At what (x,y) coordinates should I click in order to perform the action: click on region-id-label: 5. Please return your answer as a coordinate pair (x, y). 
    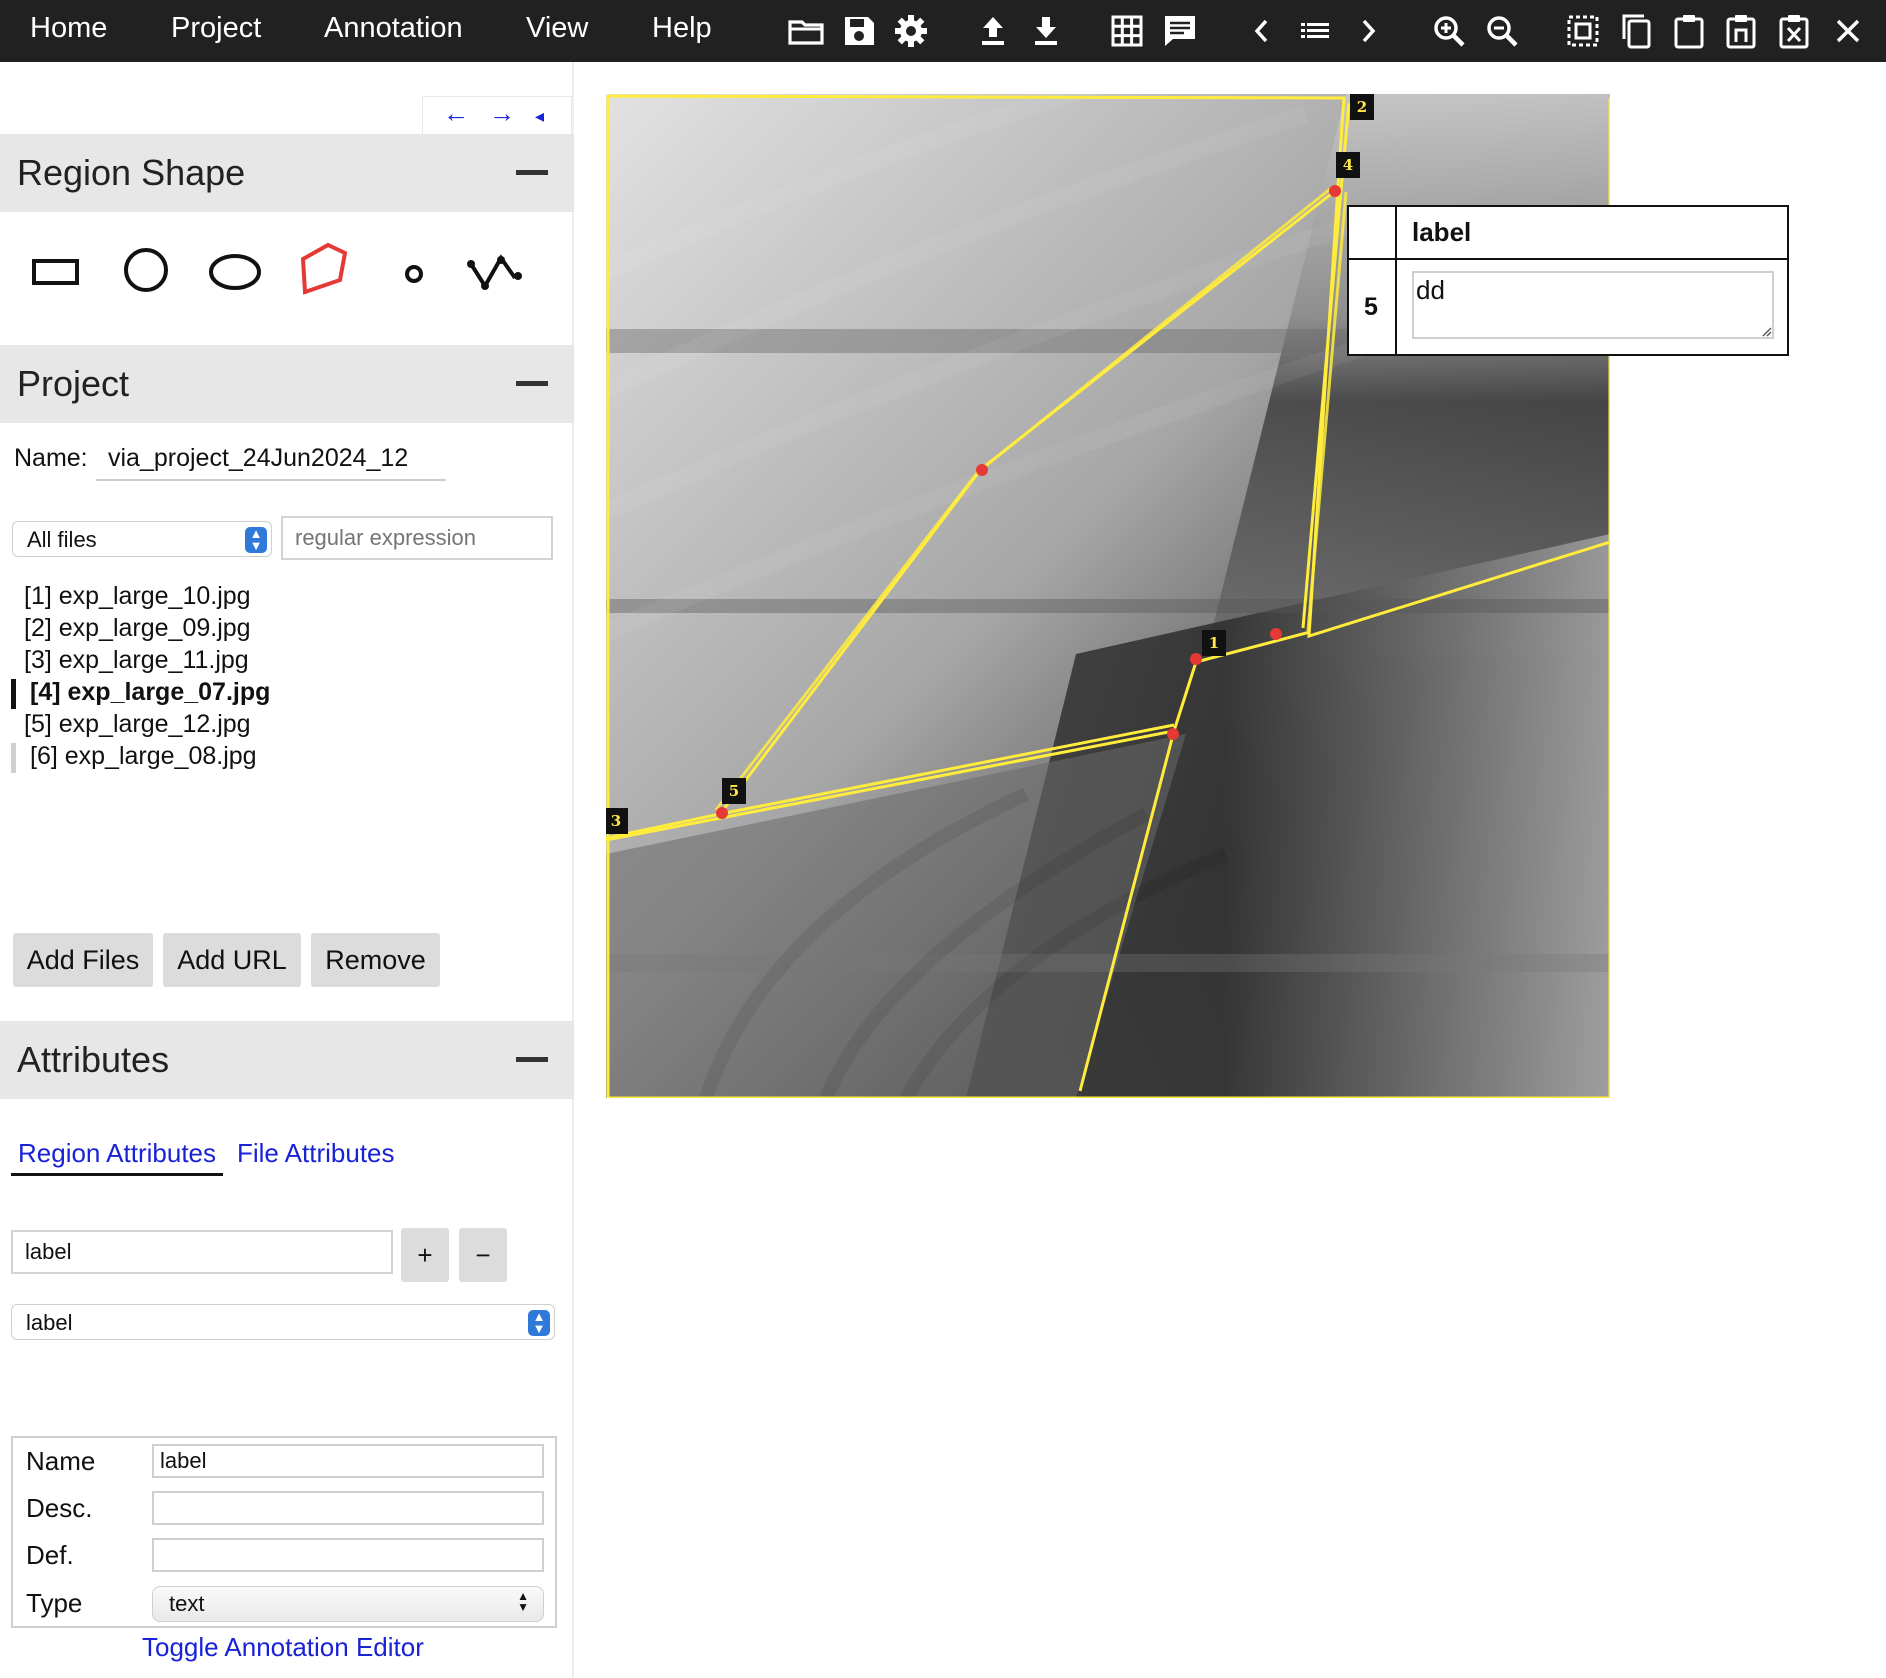
    Looking at the image, I should click on (734, 791).